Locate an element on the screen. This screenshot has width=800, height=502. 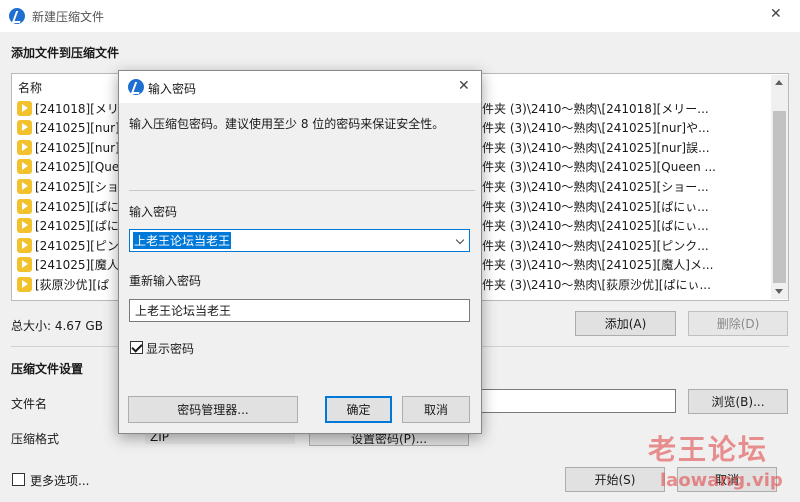
list-item: [荻原沙优][ぱ is located at coordinates (63, 284).